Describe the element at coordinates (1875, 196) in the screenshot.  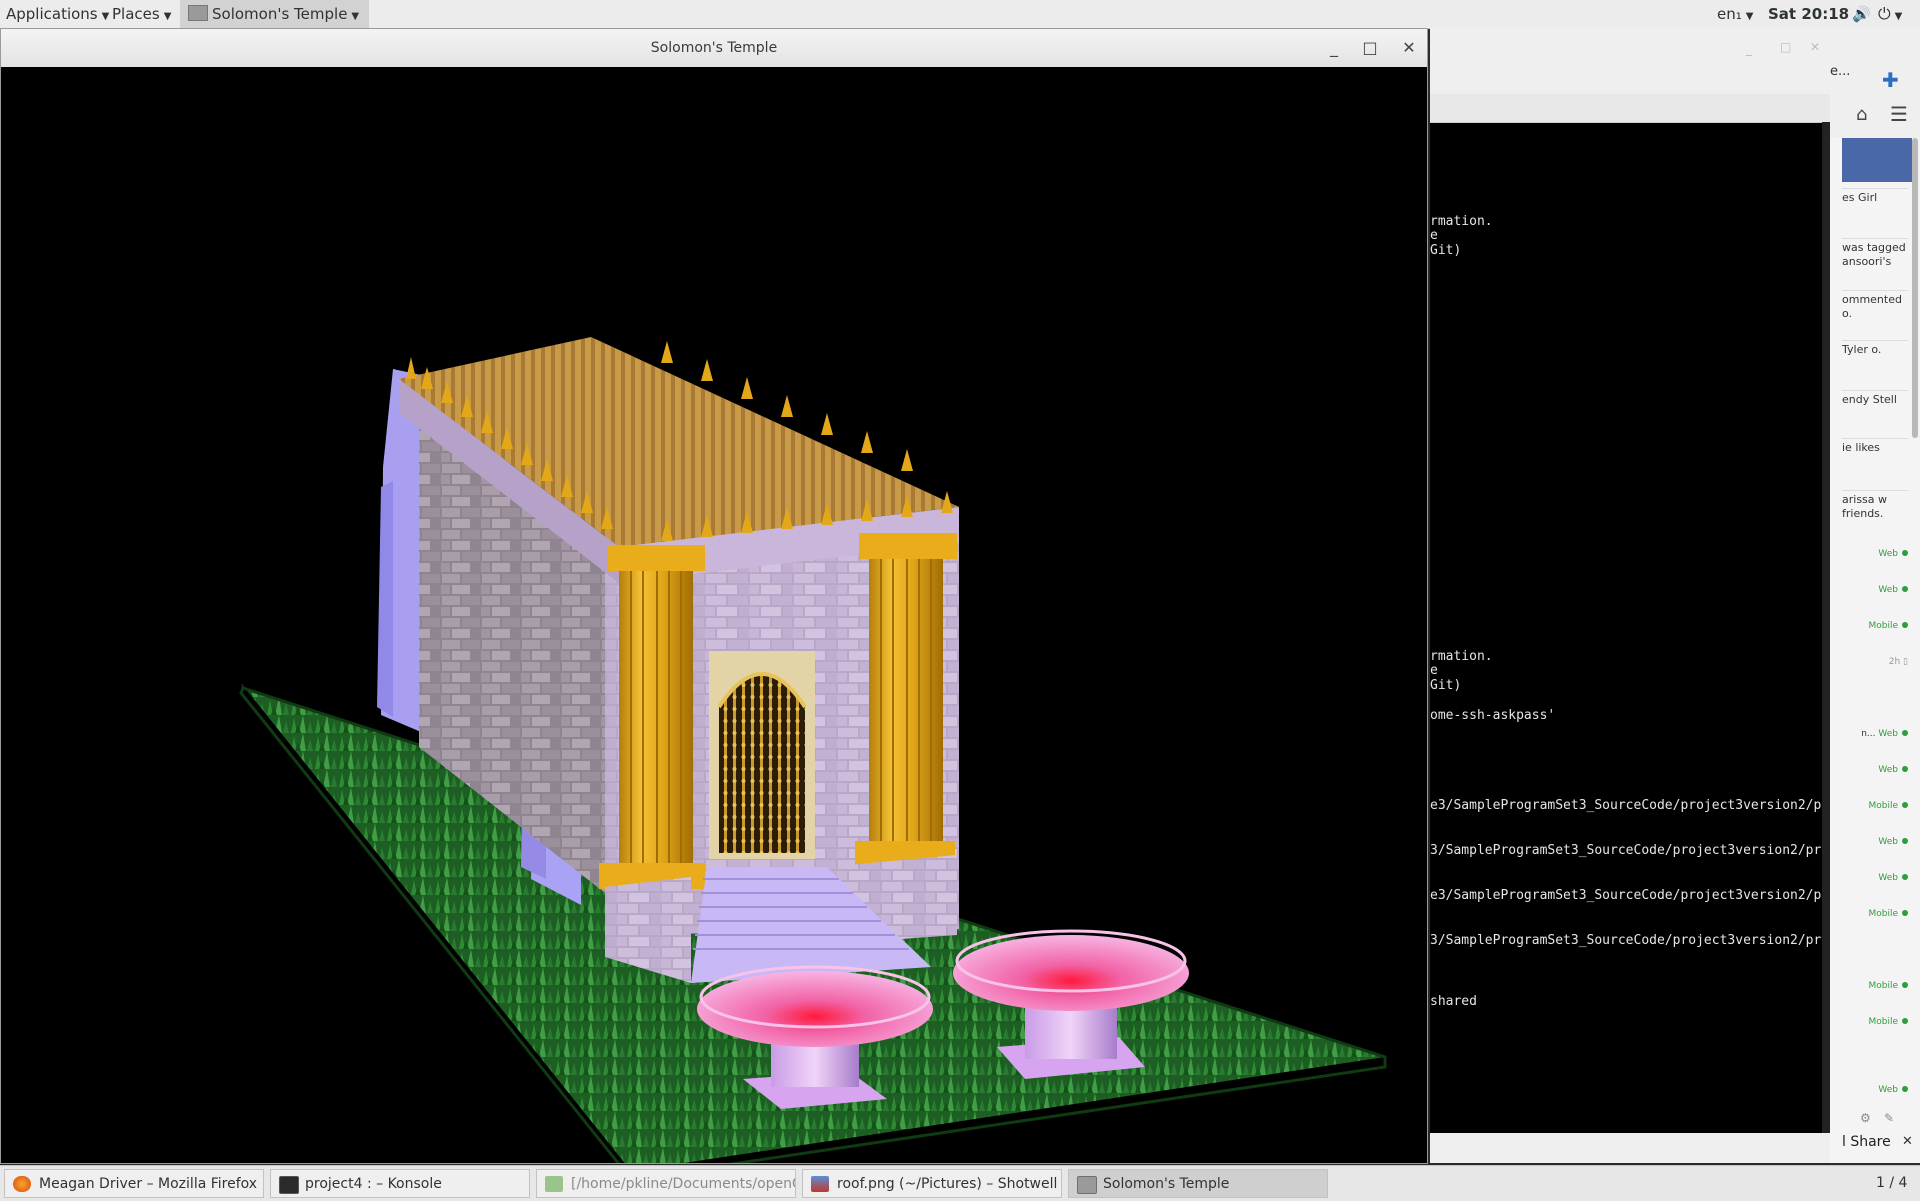
I see `notification-item: es Girl` at that location.